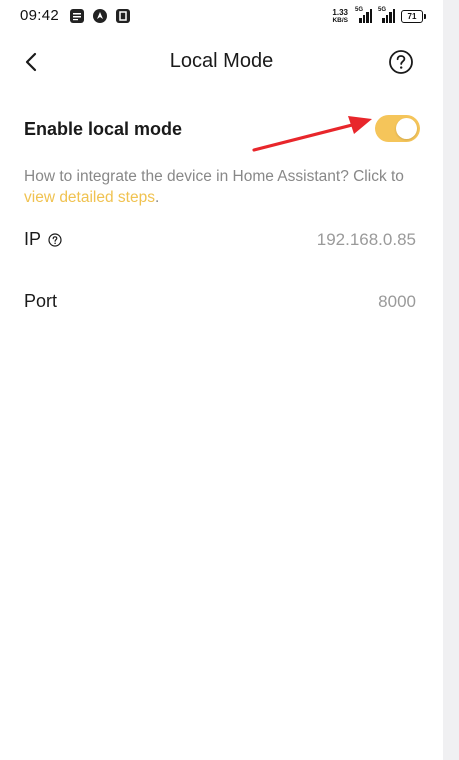 The image size is (459, 760). Describe the element at coordinates (33, 239) in the screenshot. I see `ip-label: IP` at that location.